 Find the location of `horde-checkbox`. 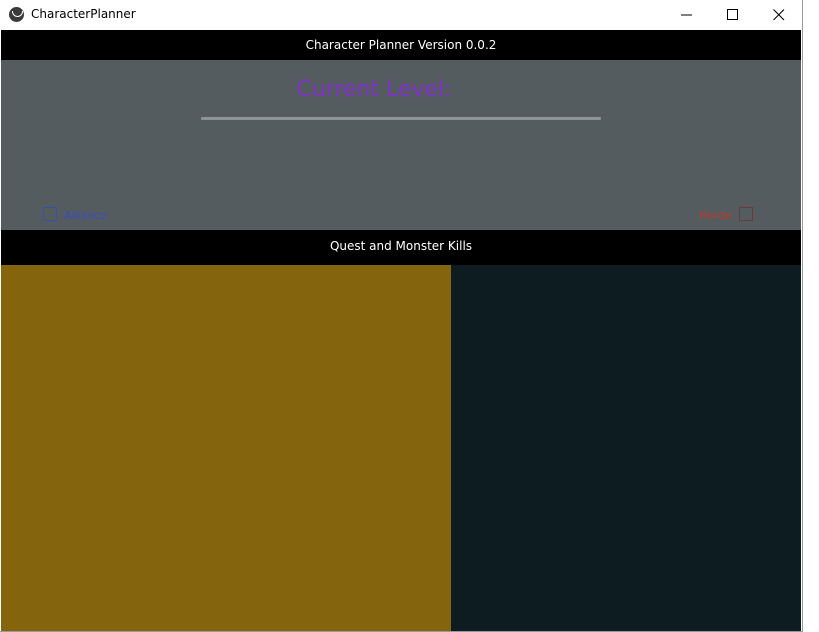

horde-checkbox is located at coordinates (746, 214).